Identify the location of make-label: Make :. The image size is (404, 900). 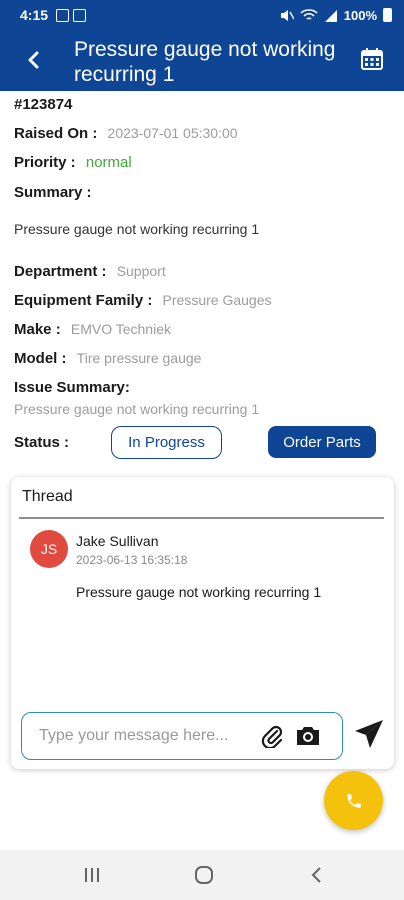
(37, 329).